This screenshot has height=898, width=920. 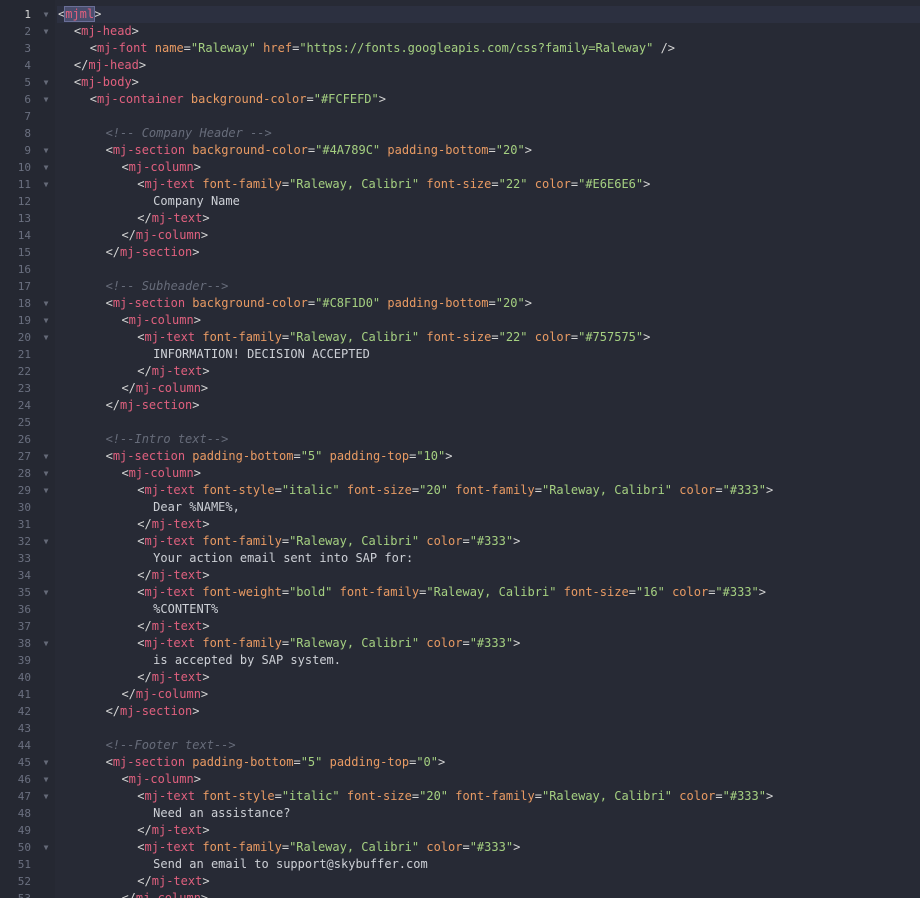 What do you see at coordinates (24, 541) in the screenshot?
I see `line-number: 32` at bounding box center [24, 541].